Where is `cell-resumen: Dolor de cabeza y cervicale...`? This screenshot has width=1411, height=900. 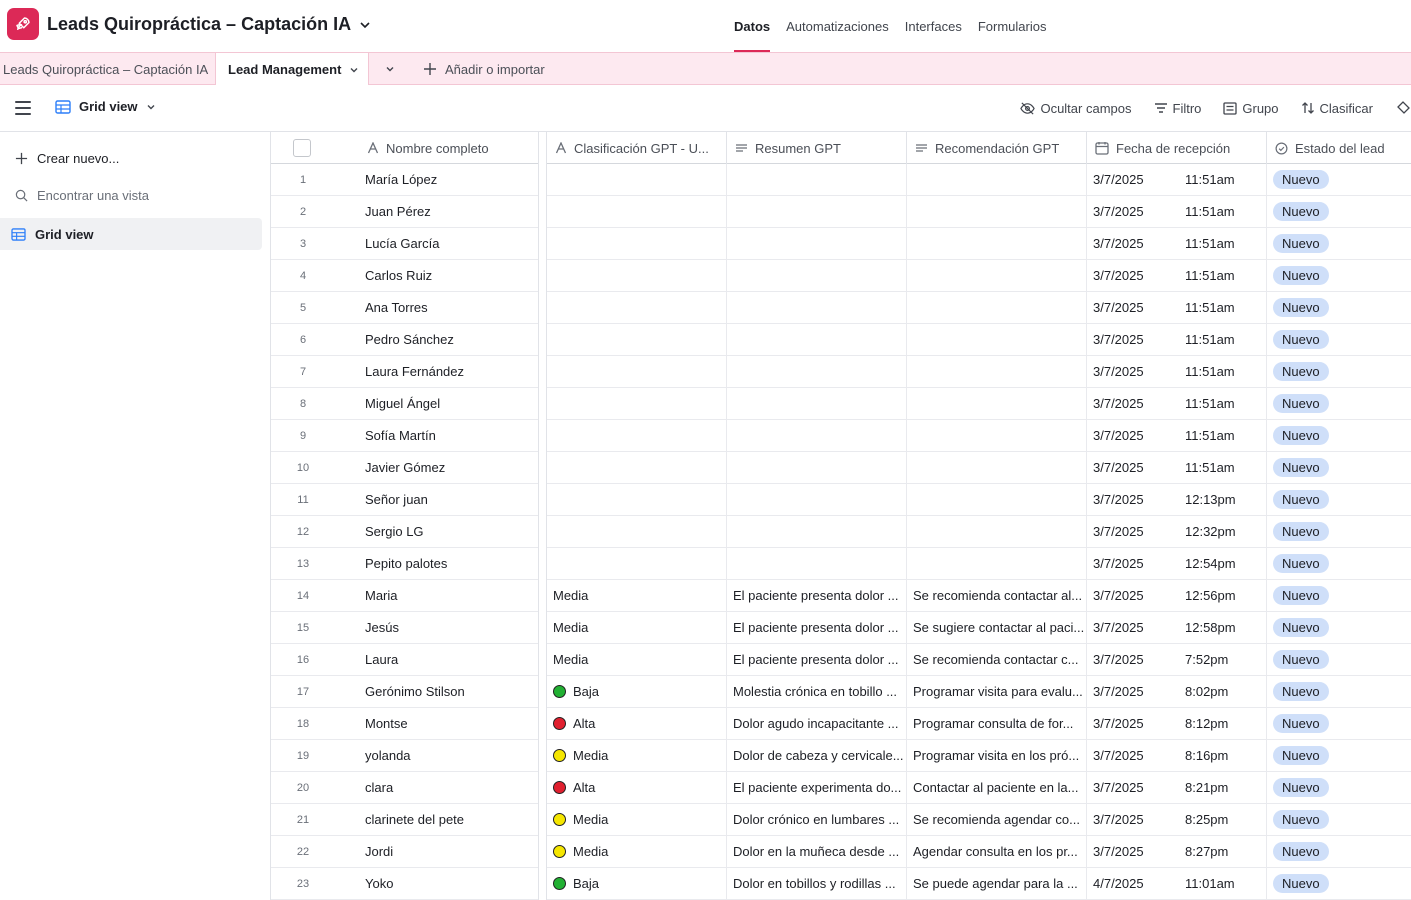
cell-resumen: Dolor de cabeza y cervicale... is located at coordinates (817, 755).